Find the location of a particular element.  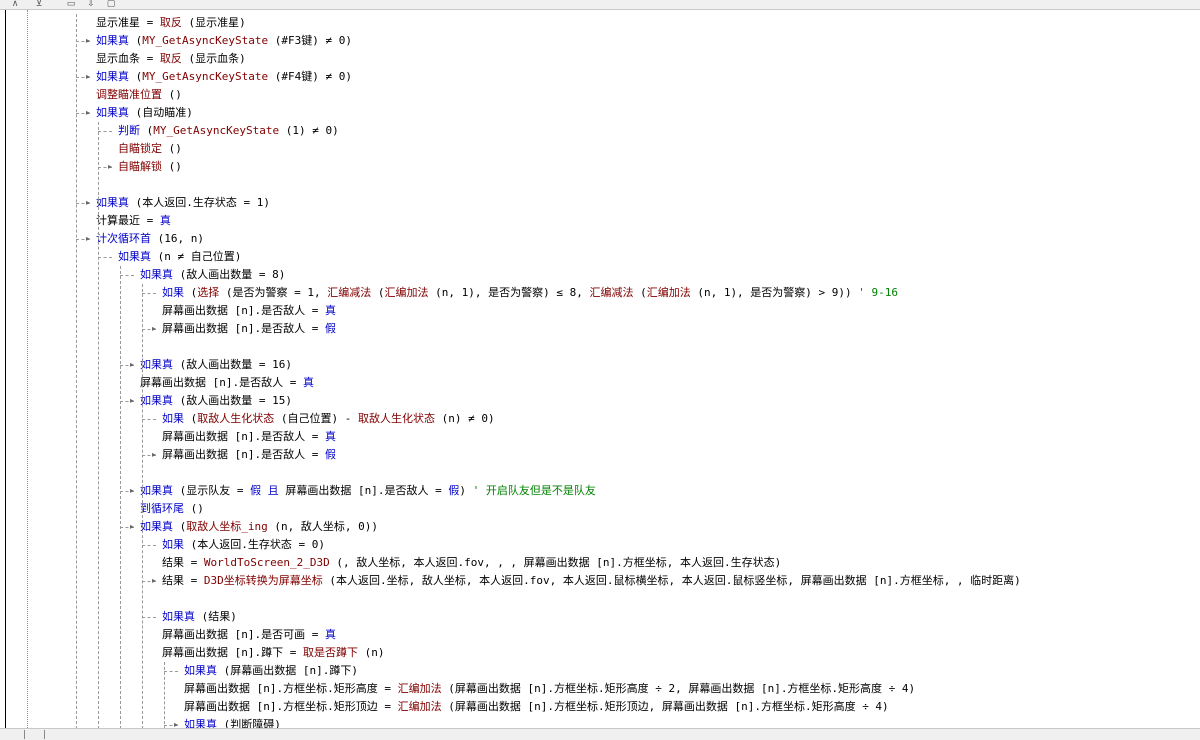

code-line: 如果真 (结果) is located at coordinates (600, 617).